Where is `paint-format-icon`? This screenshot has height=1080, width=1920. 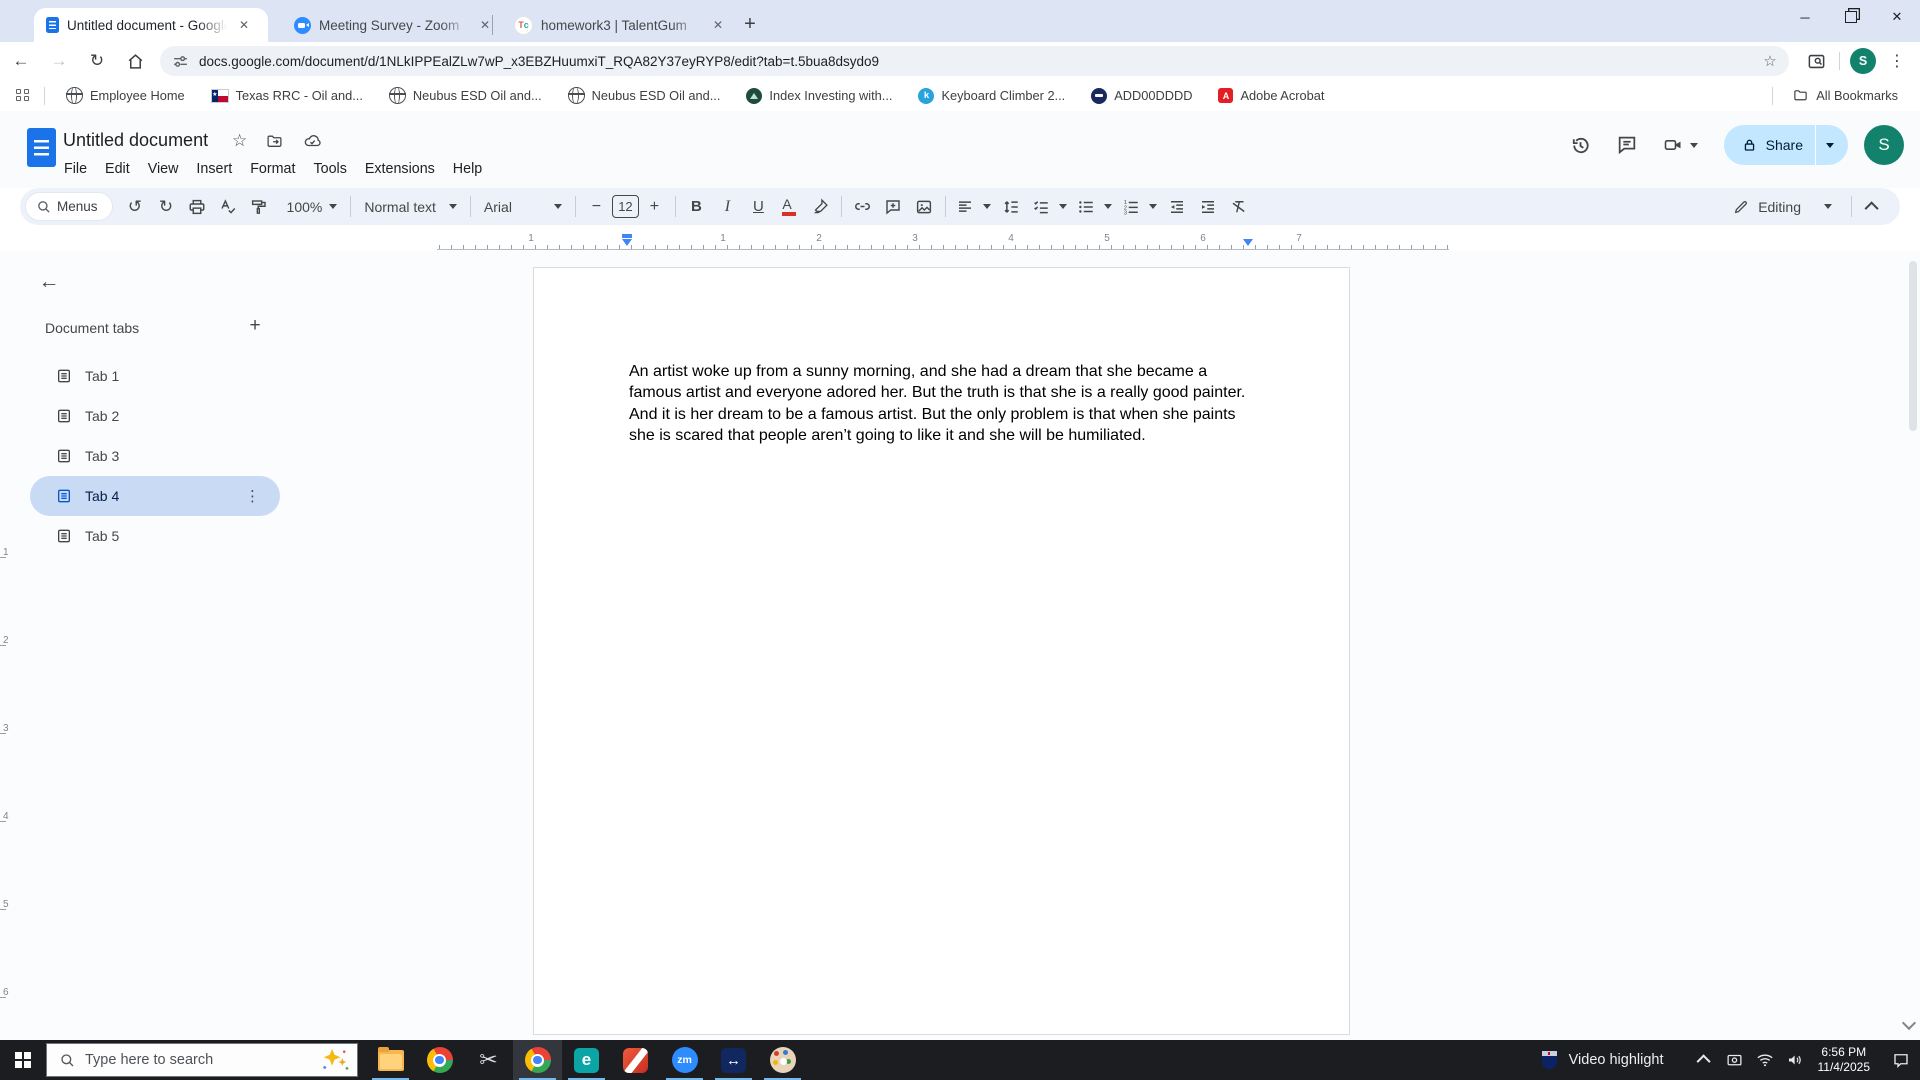
paint-format-icon is located at coordinates (259, 206).